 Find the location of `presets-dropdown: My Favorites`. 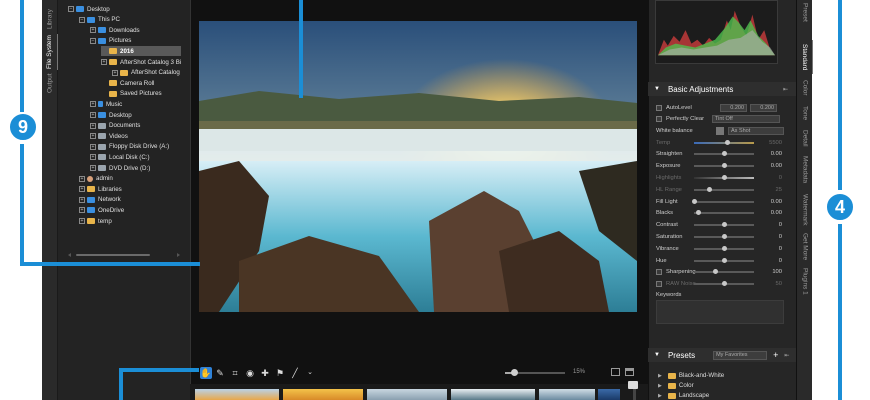

presets-dropdown: My Favorites is located at coordinates (740, 355).